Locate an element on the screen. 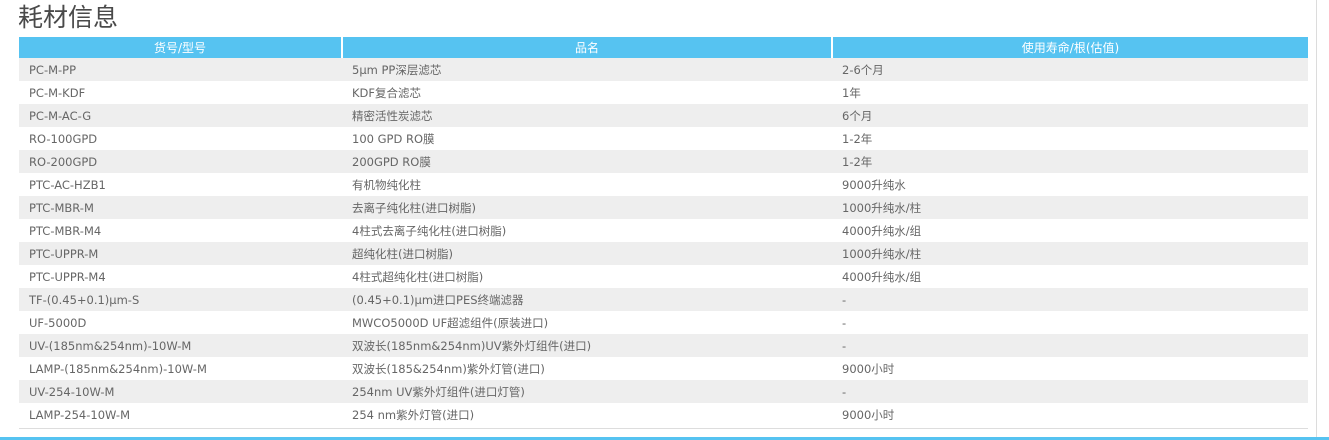 This screenshot has height=440, width=1329. table-row: PTC-MBR-M4 4柱式去离子纯化柱(进口树脂) 4000升纯水/组 is located at coordinates (663, 230).